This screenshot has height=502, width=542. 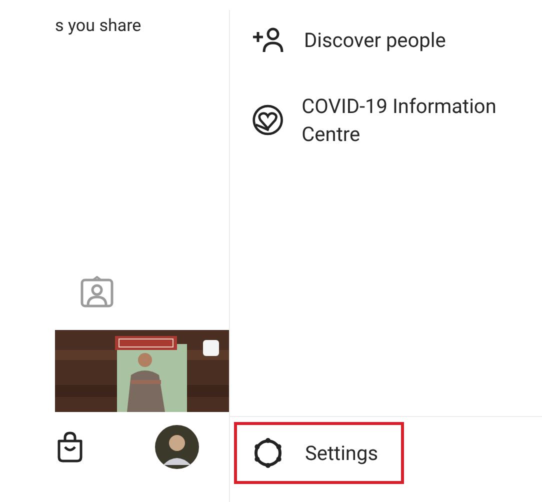 I want to click on add-person-icon, so click(x=269, y=40).